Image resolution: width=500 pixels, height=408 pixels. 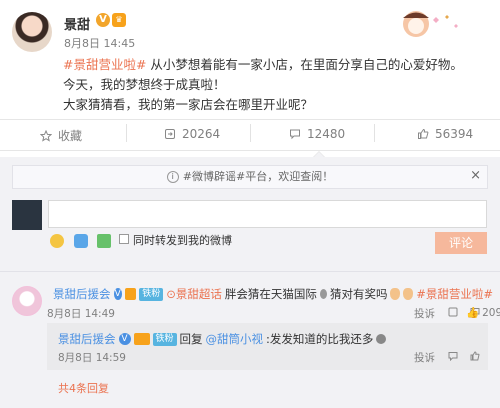 What do you see at coordinates (124, 239) in the screenshot?
I see `repost-checkbox` at bounding box center [124, 239].